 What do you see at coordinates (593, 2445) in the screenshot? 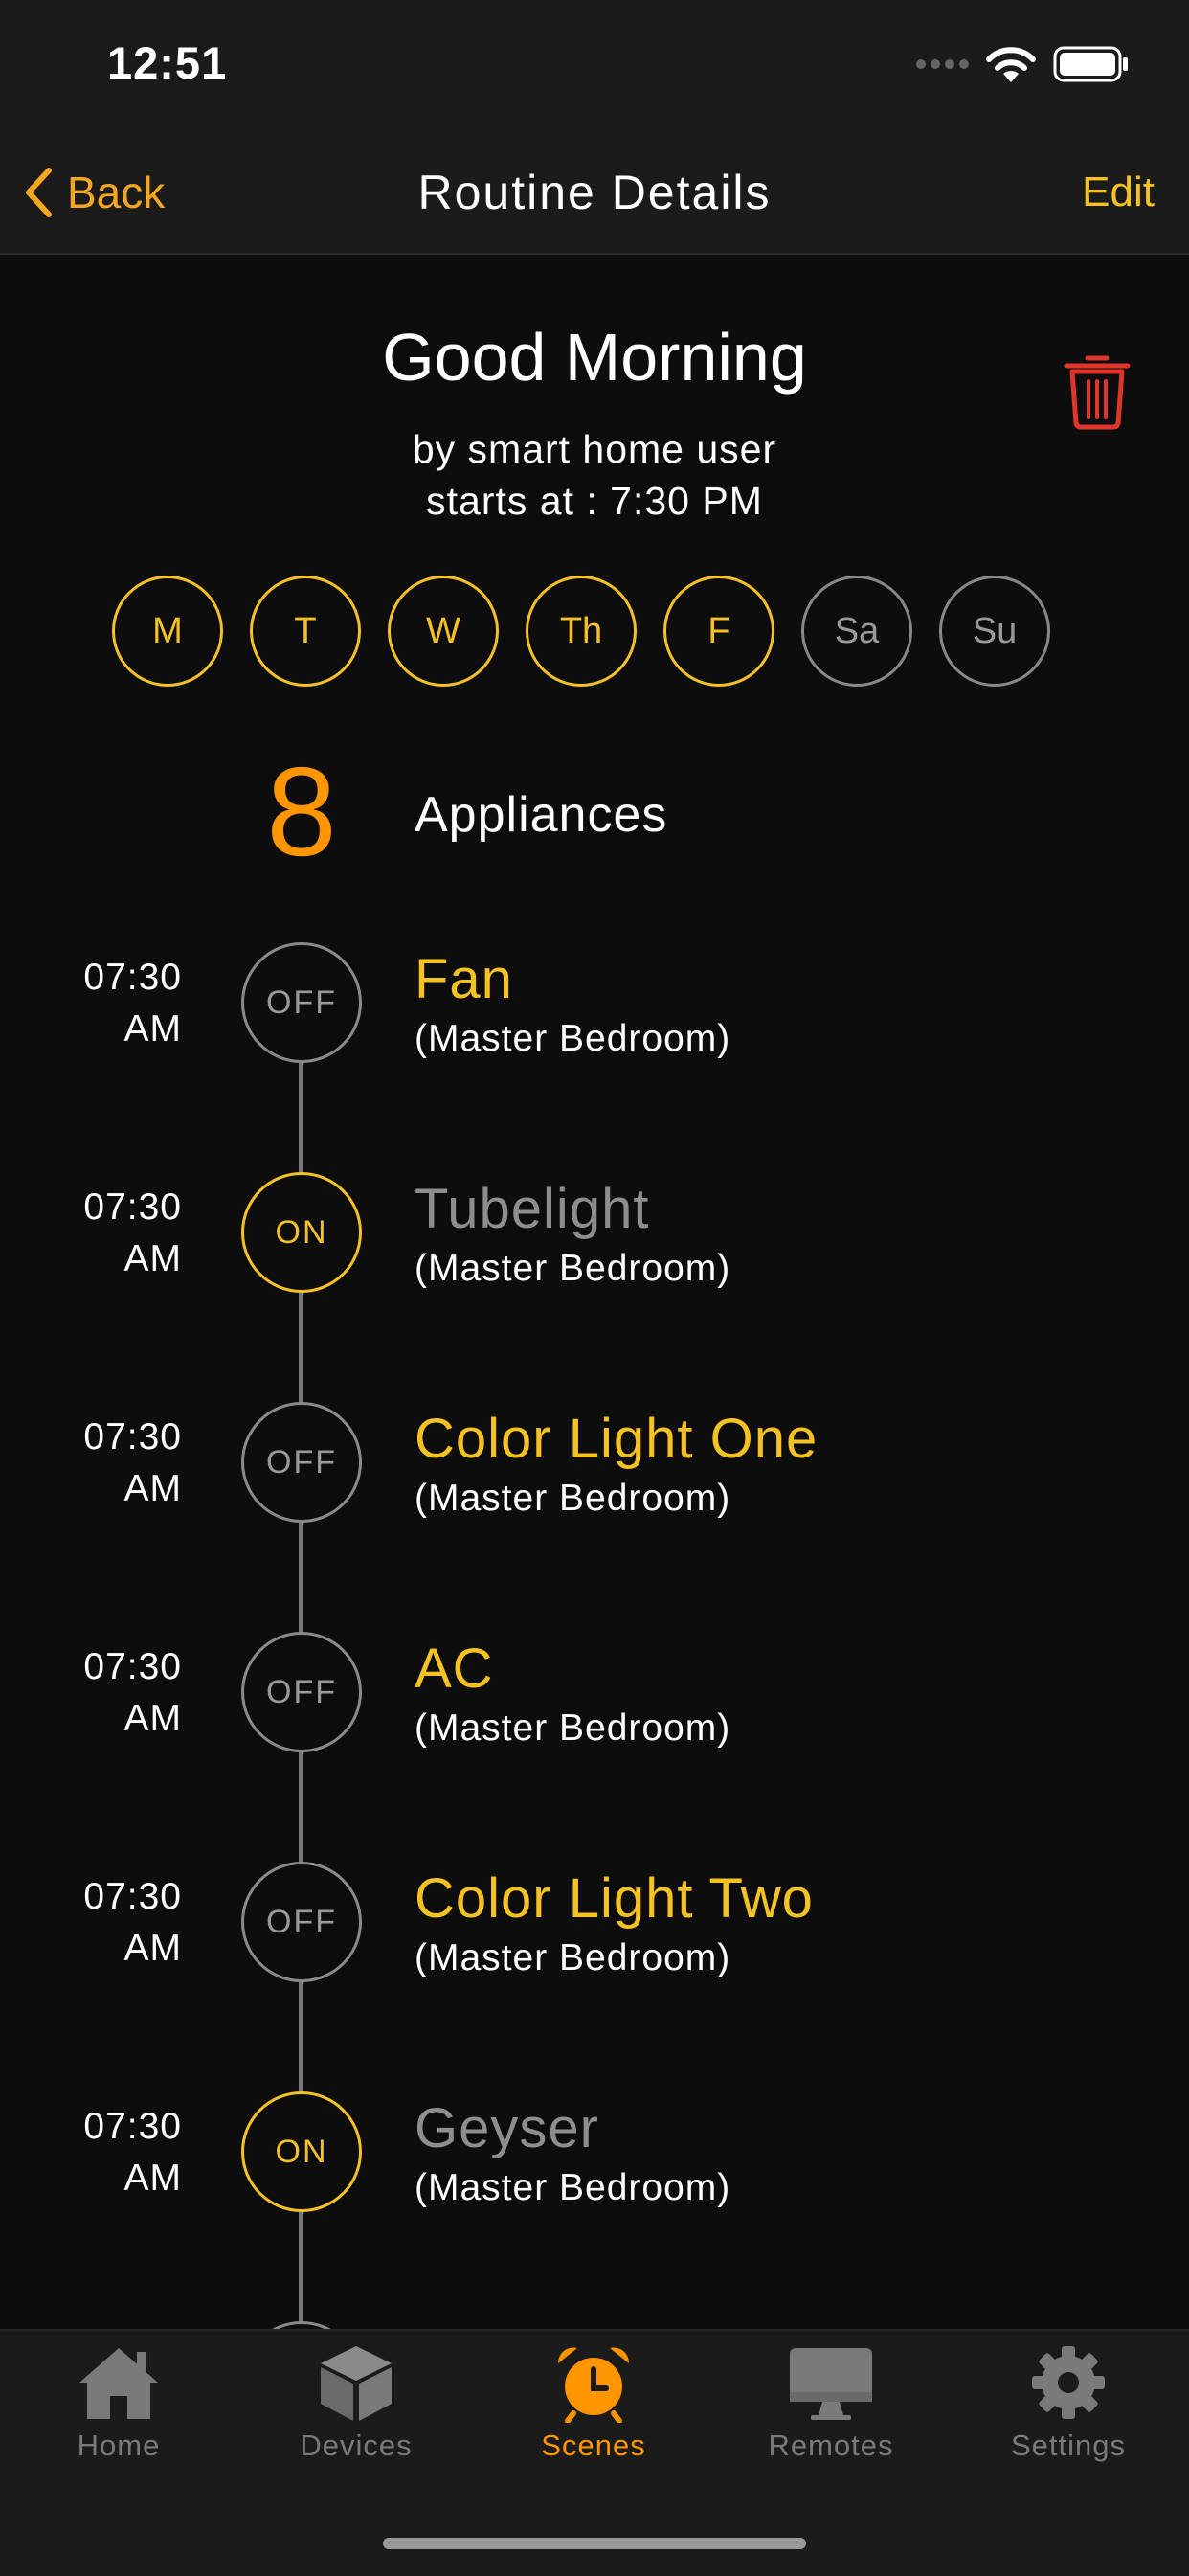
I see `tab-scenes-label: Scenes` at bounding box center [593, 2445].